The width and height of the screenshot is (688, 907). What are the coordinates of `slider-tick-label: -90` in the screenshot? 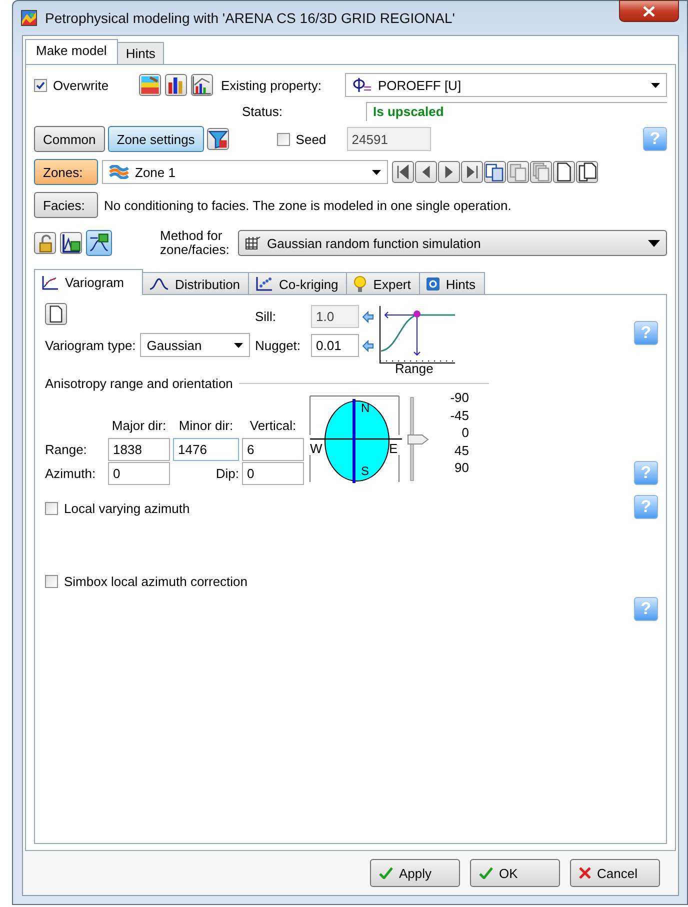 It's located at (459, 397).